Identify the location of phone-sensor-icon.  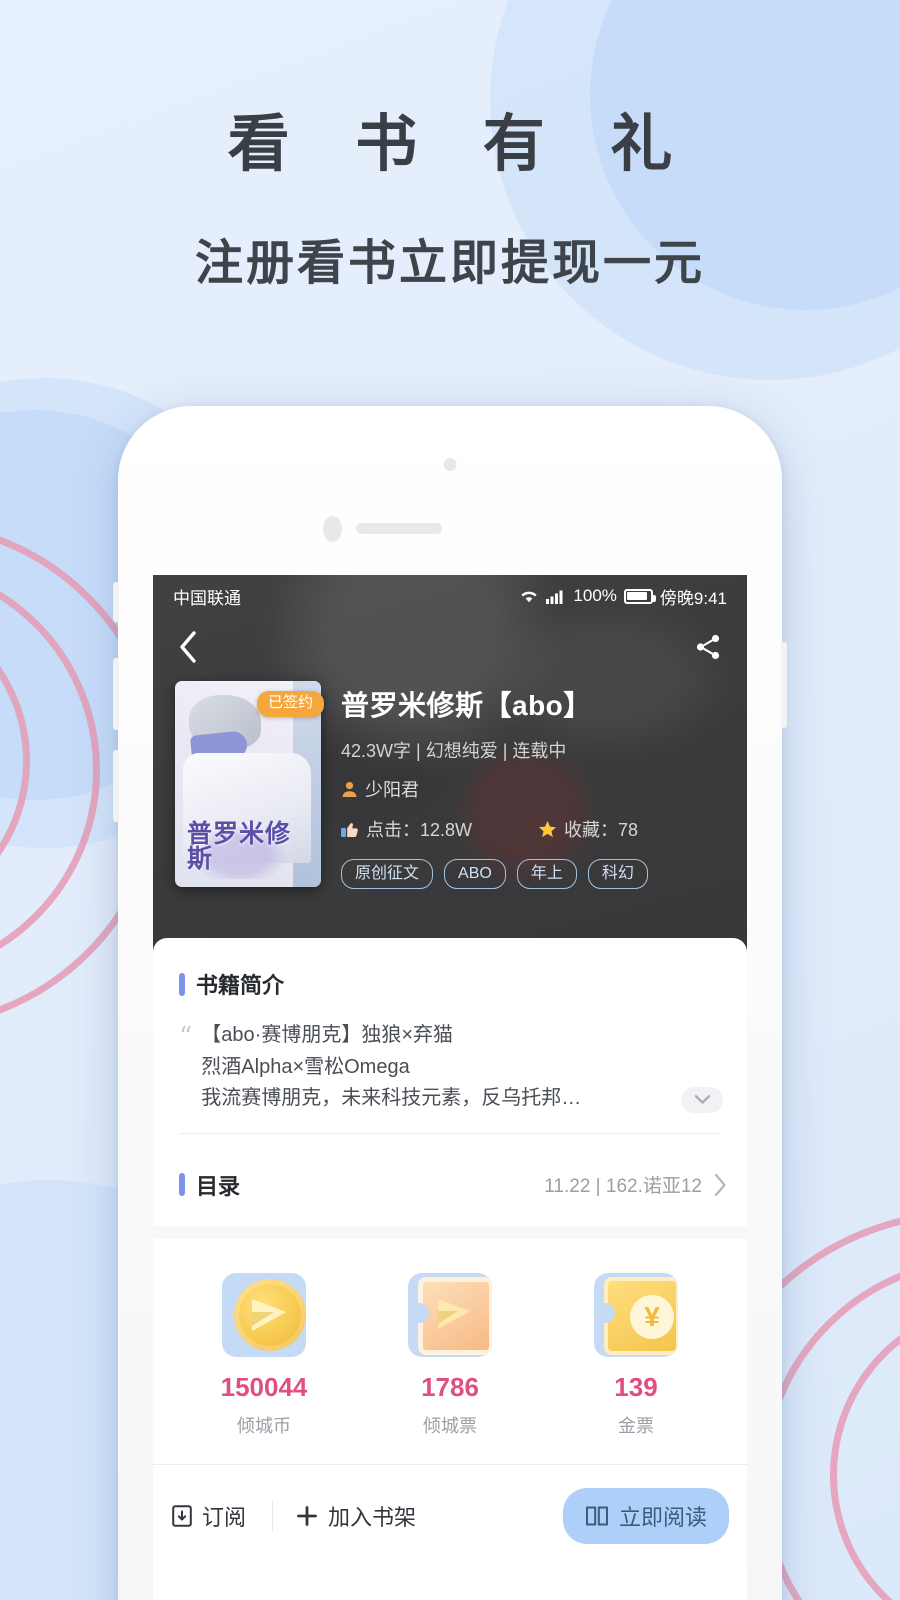
(332, 529).